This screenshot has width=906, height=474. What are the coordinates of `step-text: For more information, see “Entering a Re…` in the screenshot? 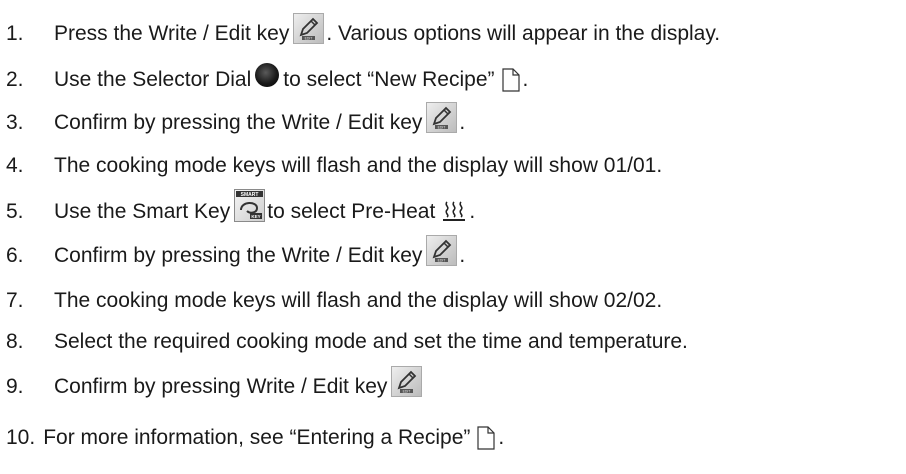 It's located at (257, 437).